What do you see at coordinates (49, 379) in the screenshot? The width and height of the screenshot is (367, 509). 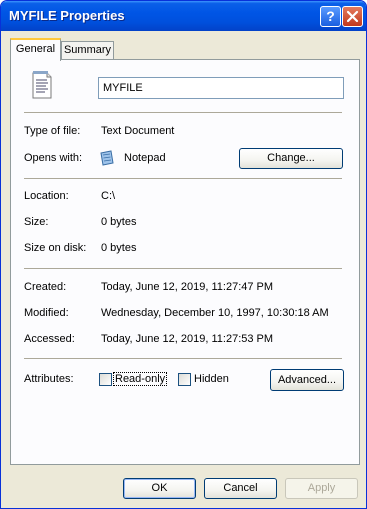 I see `attributes-label: Attributes:` at bounding box center [49, 379].